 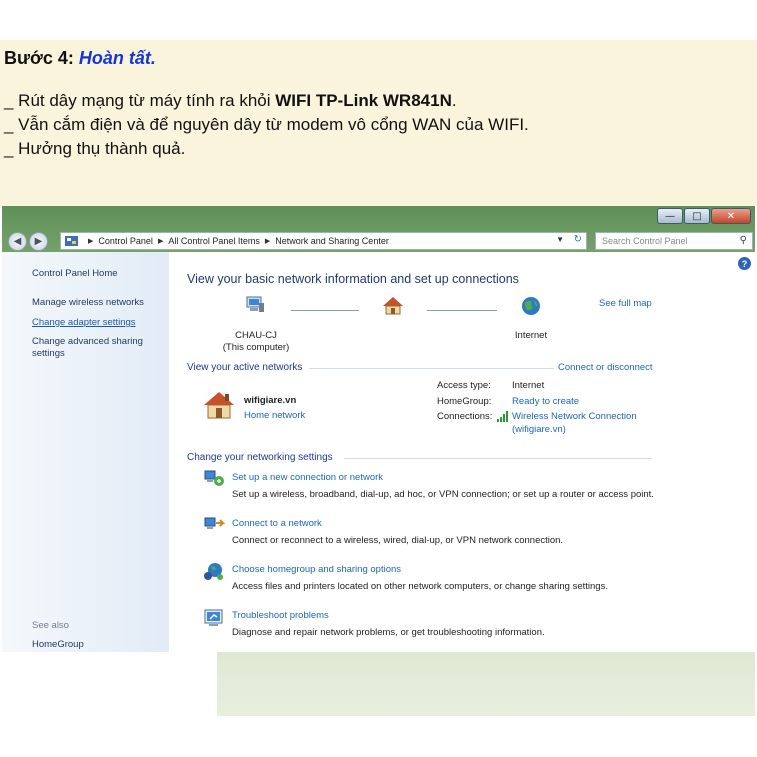 What do you see at coordinates (71, 241) in the screenshot?
I see `control-panel-icon` at bounding box center [71, 241].